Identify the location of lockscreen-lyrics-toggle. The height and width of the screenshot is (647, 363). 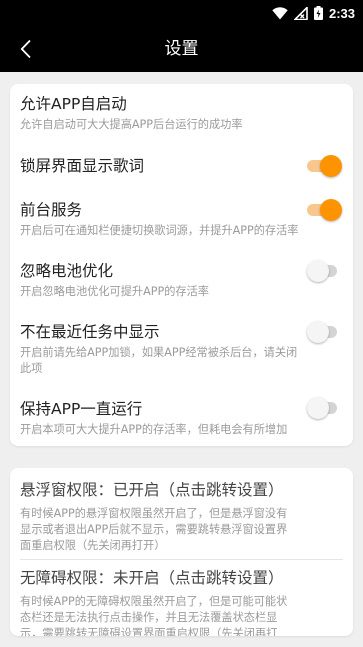
(324, 166).